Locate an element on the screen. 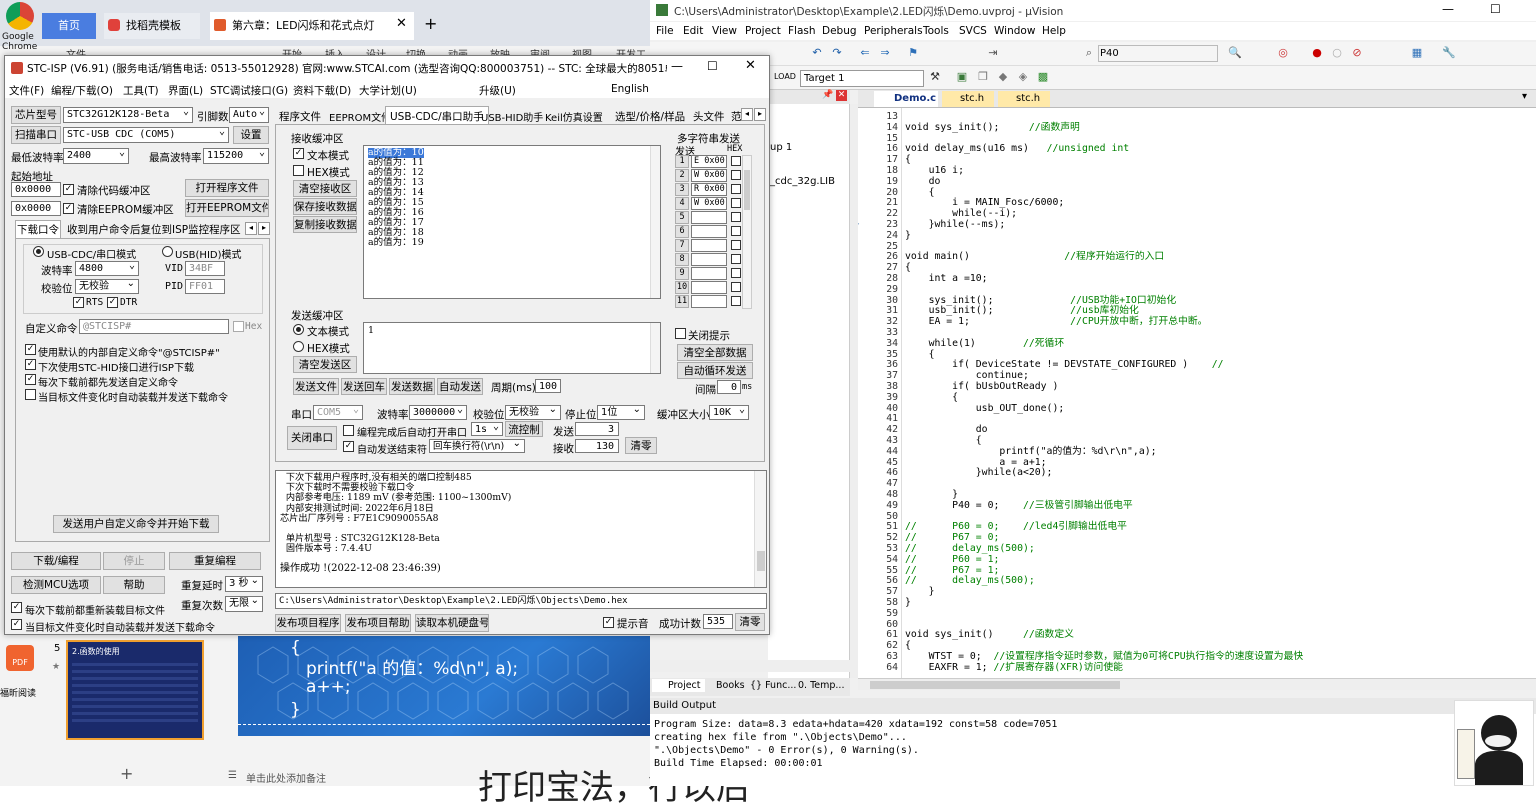 The width and height of the screenshot is (1536, 808). clear-success-button: 清零 is located at coordinates (750, 622).